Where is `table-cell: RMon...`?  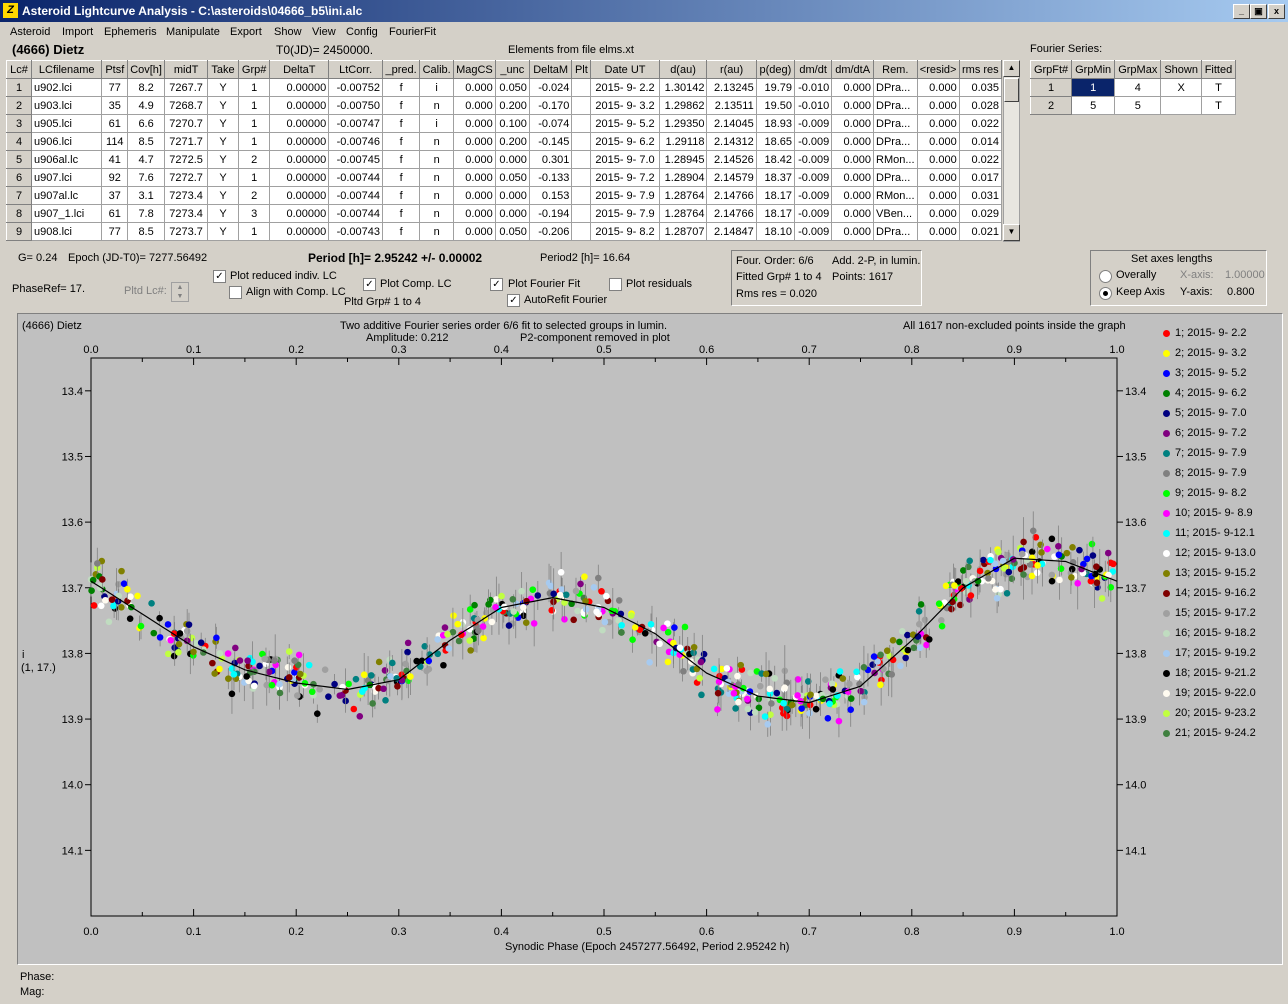 table-cell: RMon... is located at coordinates (895, 195).